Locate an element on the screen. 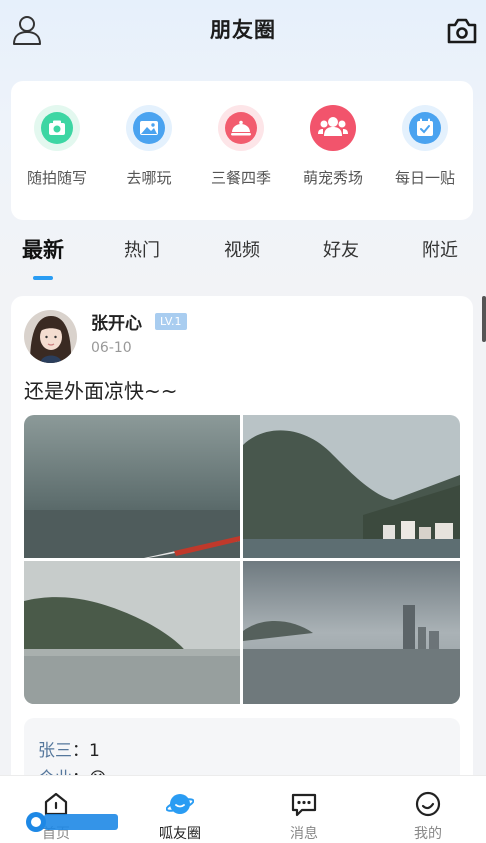  watermark-logo is located at coordinates (72, 822).